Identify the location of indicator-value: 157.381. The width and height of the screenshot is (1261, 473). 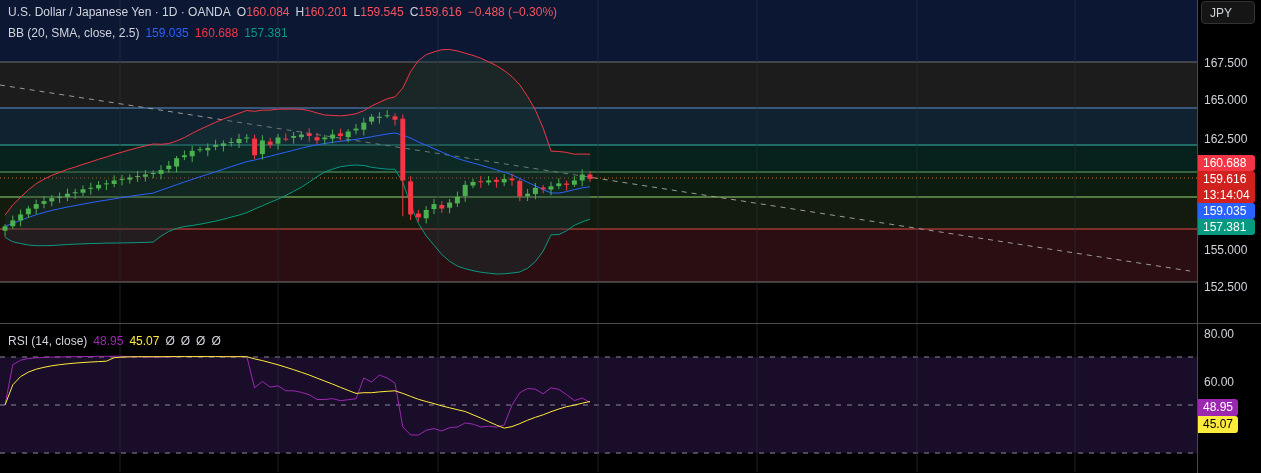
(266, 33).